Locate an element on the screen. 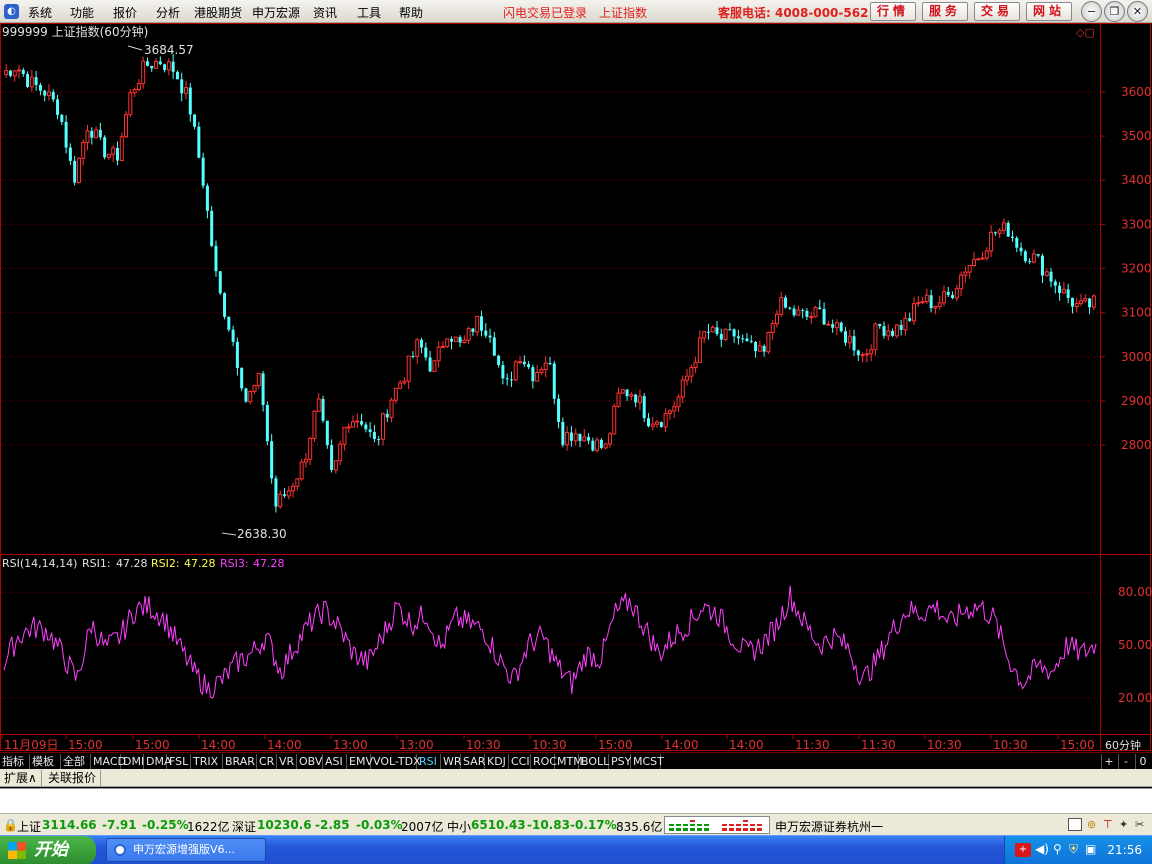 The height and width of the screenshot is (864, 1152). indicator-tab: MACD is located at coordinates (108, 761).